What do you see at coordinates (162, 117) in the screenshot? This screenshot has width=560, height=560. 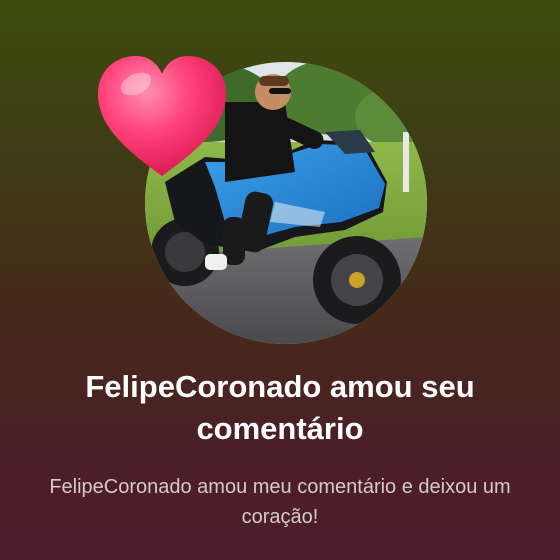 I see `heart-icon` at bounding box center [162, 117].